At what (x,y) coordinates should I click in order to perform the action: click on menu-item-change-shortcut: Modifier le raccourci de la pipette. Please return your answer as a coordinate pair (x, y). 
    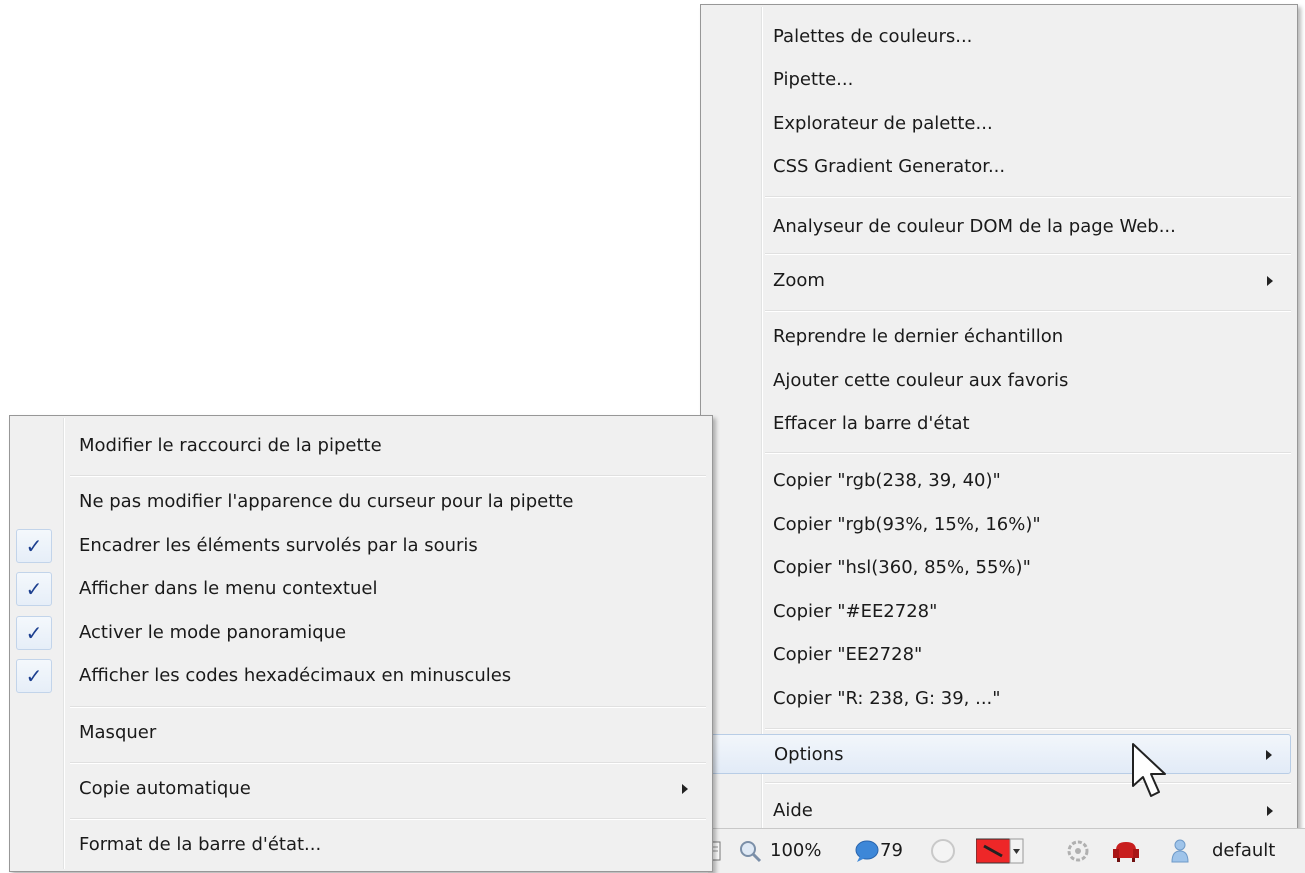
    Looking at the image, I should click on (361, 446).